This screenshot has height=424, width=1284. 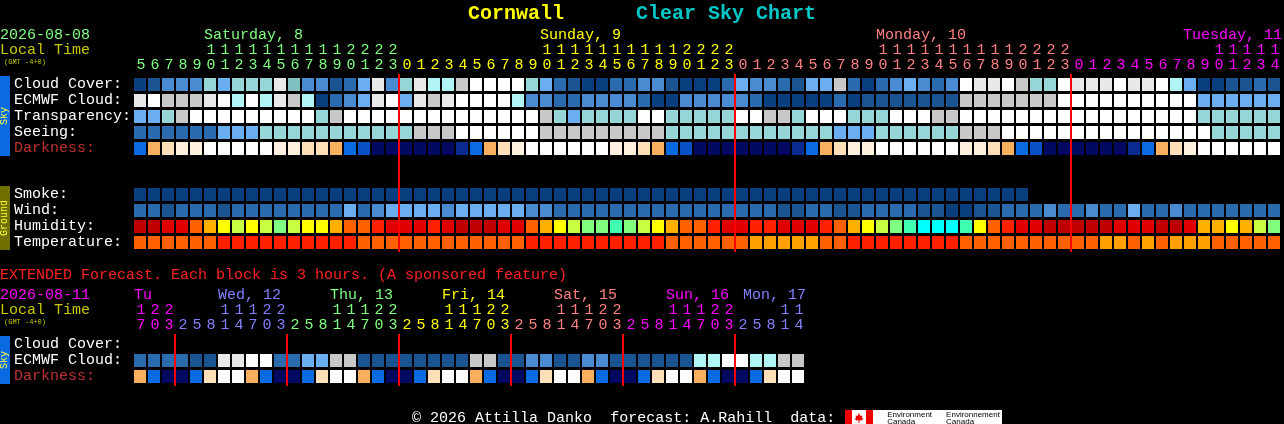 I want to click on row-label: Transparency:, so click(x=73, y=116).